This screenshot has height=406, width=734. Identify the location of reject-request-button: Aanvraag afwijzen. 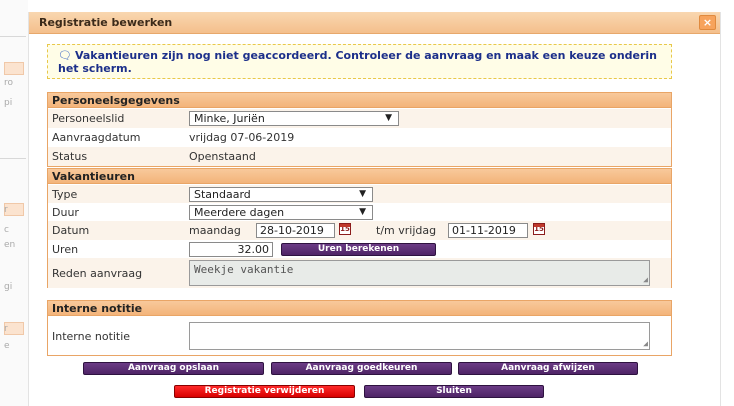
(548, 368).